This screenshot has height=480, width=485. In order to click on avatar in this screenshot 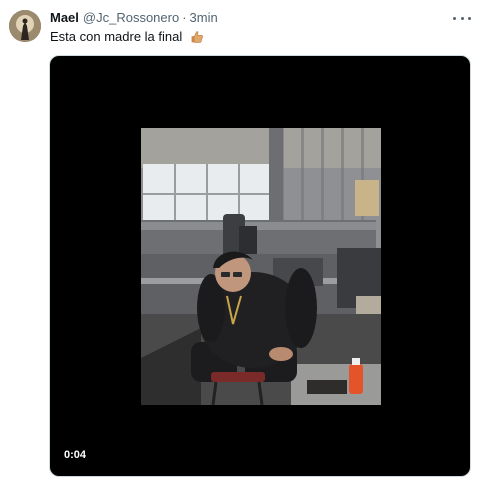, I will do `click(25, 26)`.